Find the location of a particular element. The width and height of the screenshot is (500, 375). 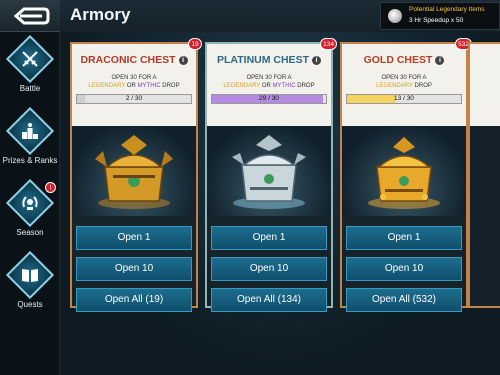

crossed-swords-icon is located at coordinates (30, 59).